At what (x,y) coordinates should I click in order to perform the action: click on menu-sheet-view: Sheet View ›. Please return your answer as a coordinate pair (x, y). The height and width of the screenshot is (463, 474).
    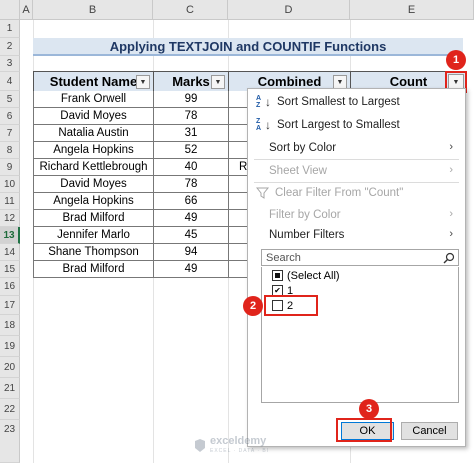
    Looking at the image, I should click on (358, 171).